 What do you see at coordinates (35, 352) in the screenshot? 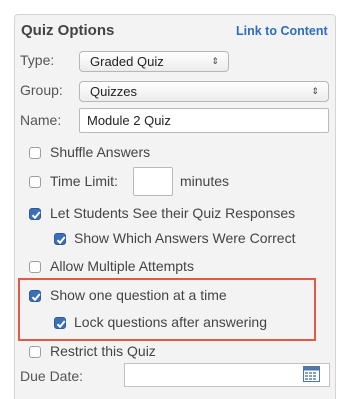
I see `restrict-quiz-checkbox` at bounding box center [35, 352].